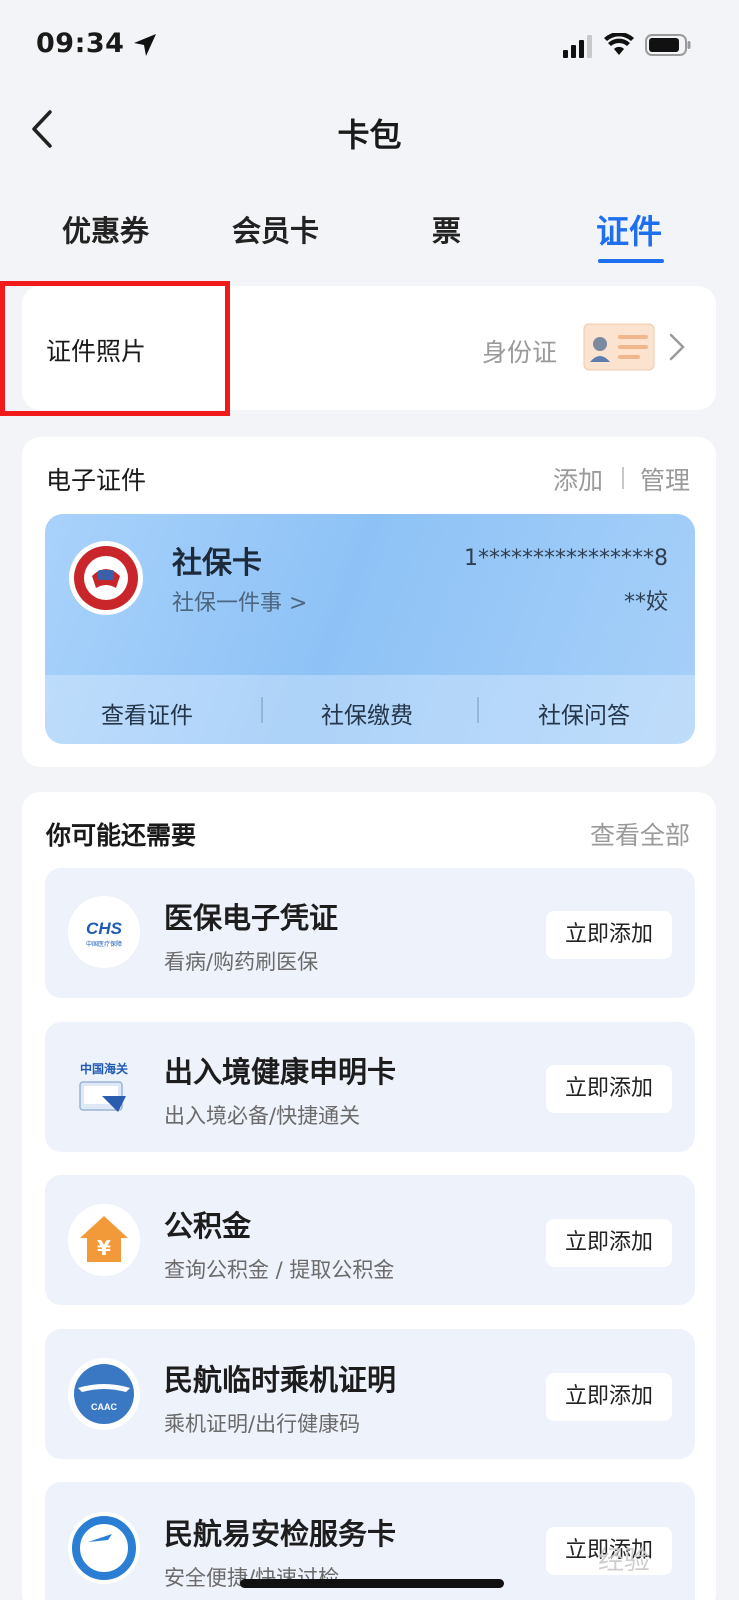 The height and width of the screenshot is (1600, 739). Describe the element at coordinates (369, 135) in the screenshot. I see `page-title: 卡包` at that location.